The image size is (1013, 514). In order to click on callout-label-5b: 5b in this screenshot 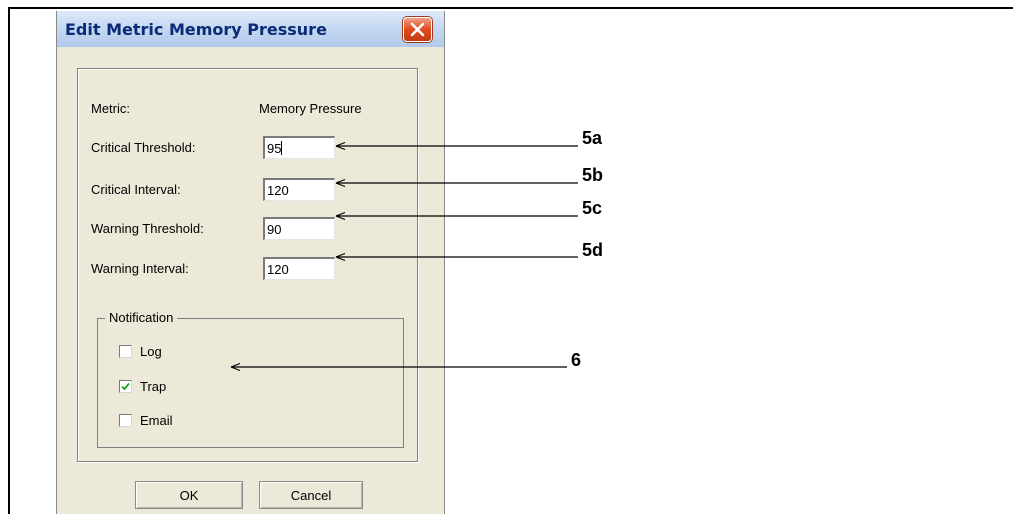, I will do `click(593, 175)`.